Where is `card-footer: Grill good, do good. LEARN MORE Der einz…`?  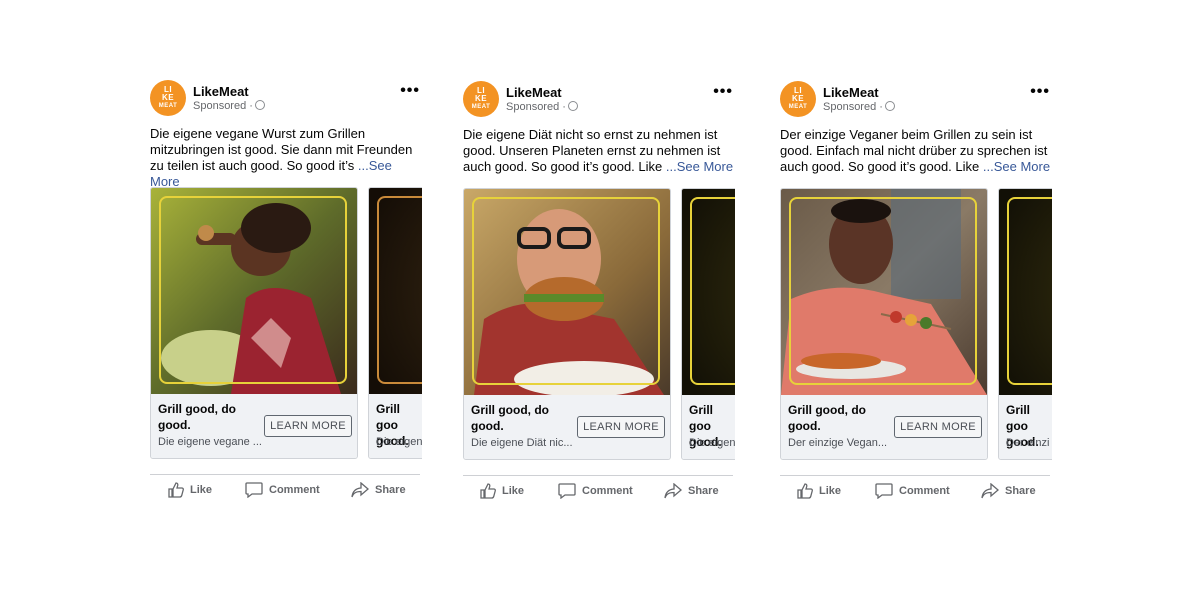 card-footer: Grill good, do good. LEARN MORE Der einz… is located at coordinates (884, 427).